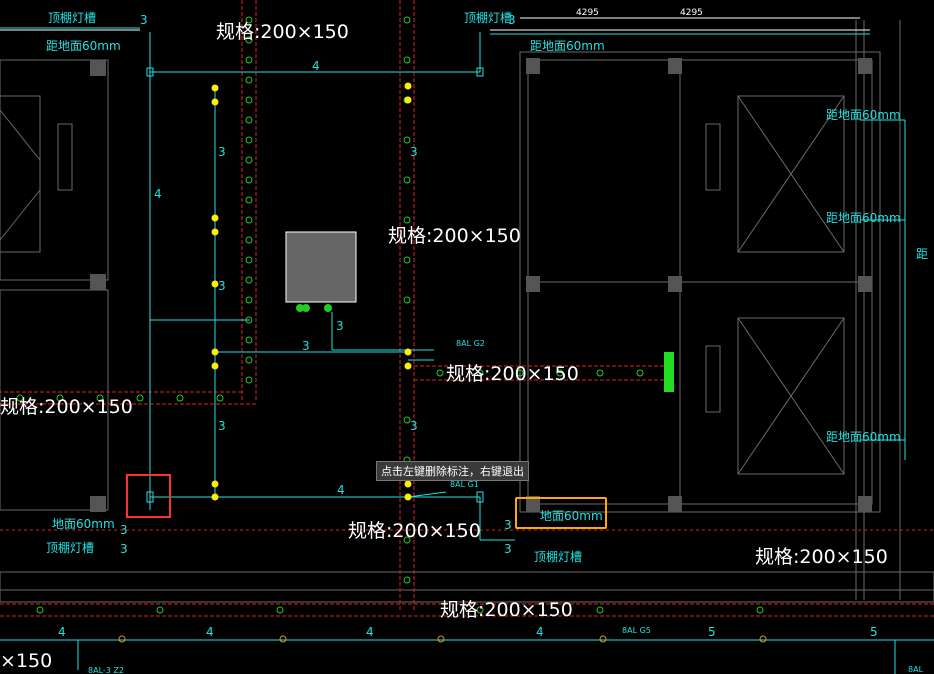 This screenshot has width=934, height=674. I want to click on distance-label-7: 距, so click(922, 254).